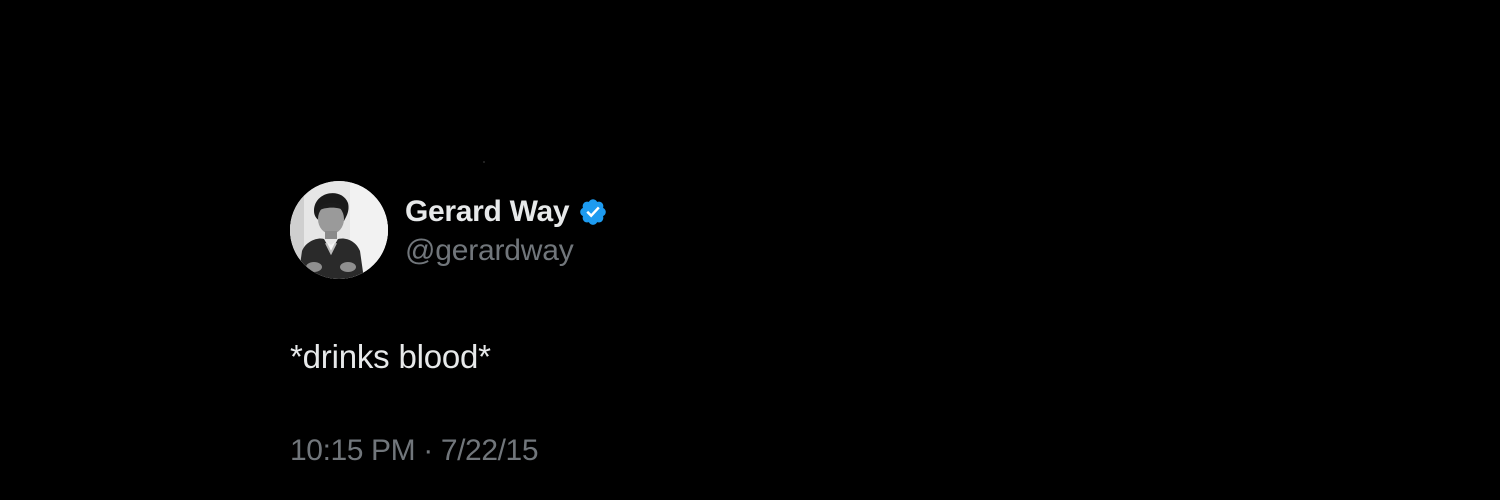 Image resolution: width=1500 pixels, height=500 pixels. What do you see at coordinates (487, 212) in the screenshot?
I see `display-name: Gerard Way` at bounding box center [487, 212].